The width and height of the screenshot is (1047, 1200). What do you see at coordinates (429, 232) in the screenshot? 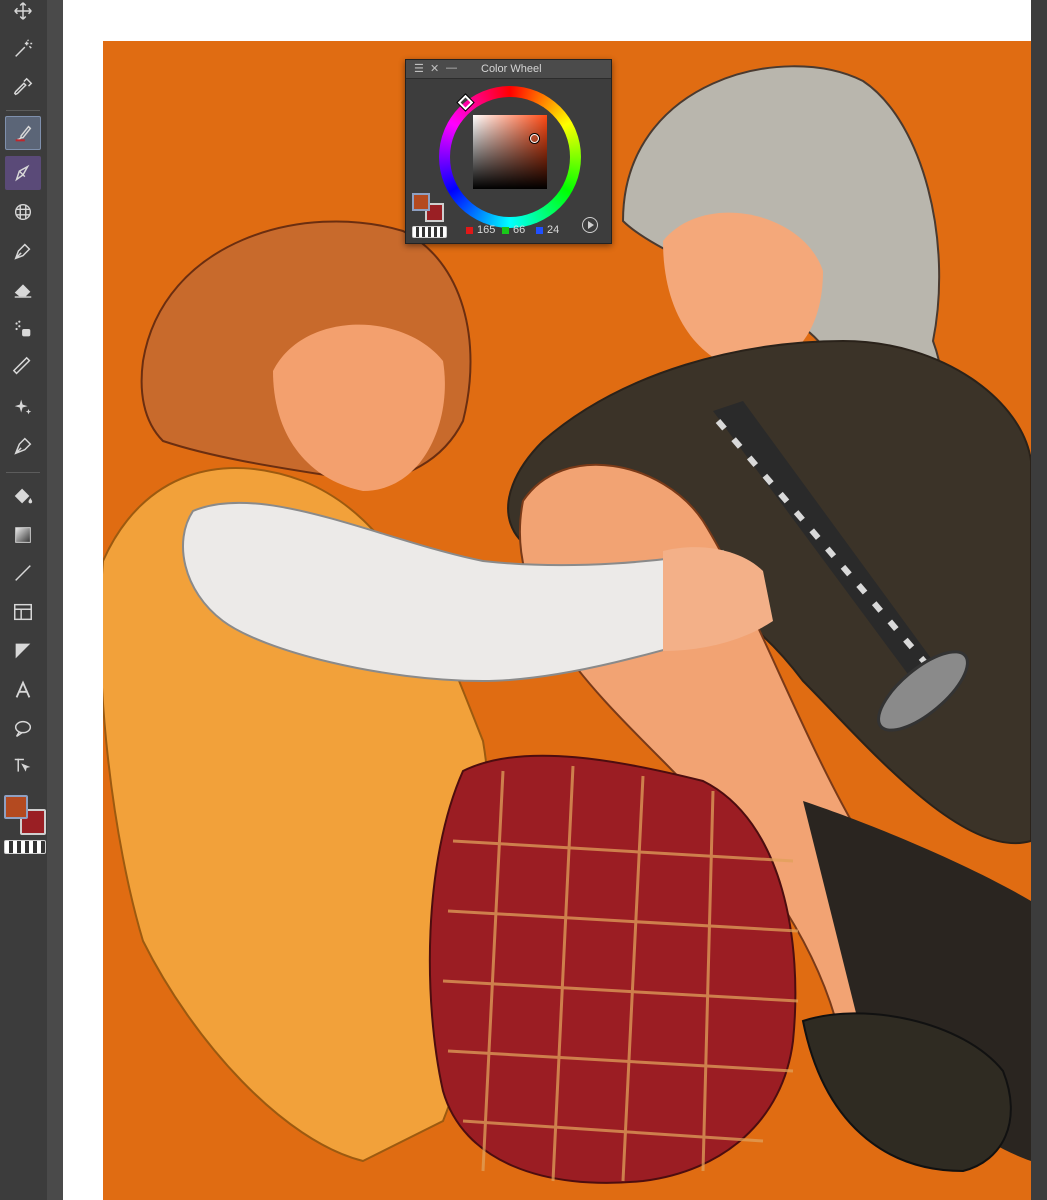
I see `palette-transparent-swatch` at bounding box center [429, 232].